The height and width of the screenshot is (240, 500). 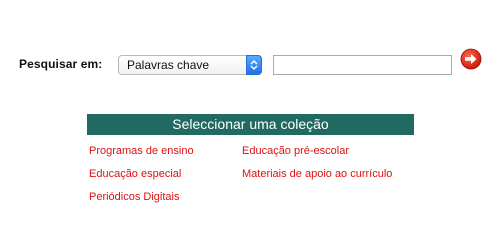 I want to click on collection-link-programas-de-ensino: Programas de ensino, so click(x=141, y=151).